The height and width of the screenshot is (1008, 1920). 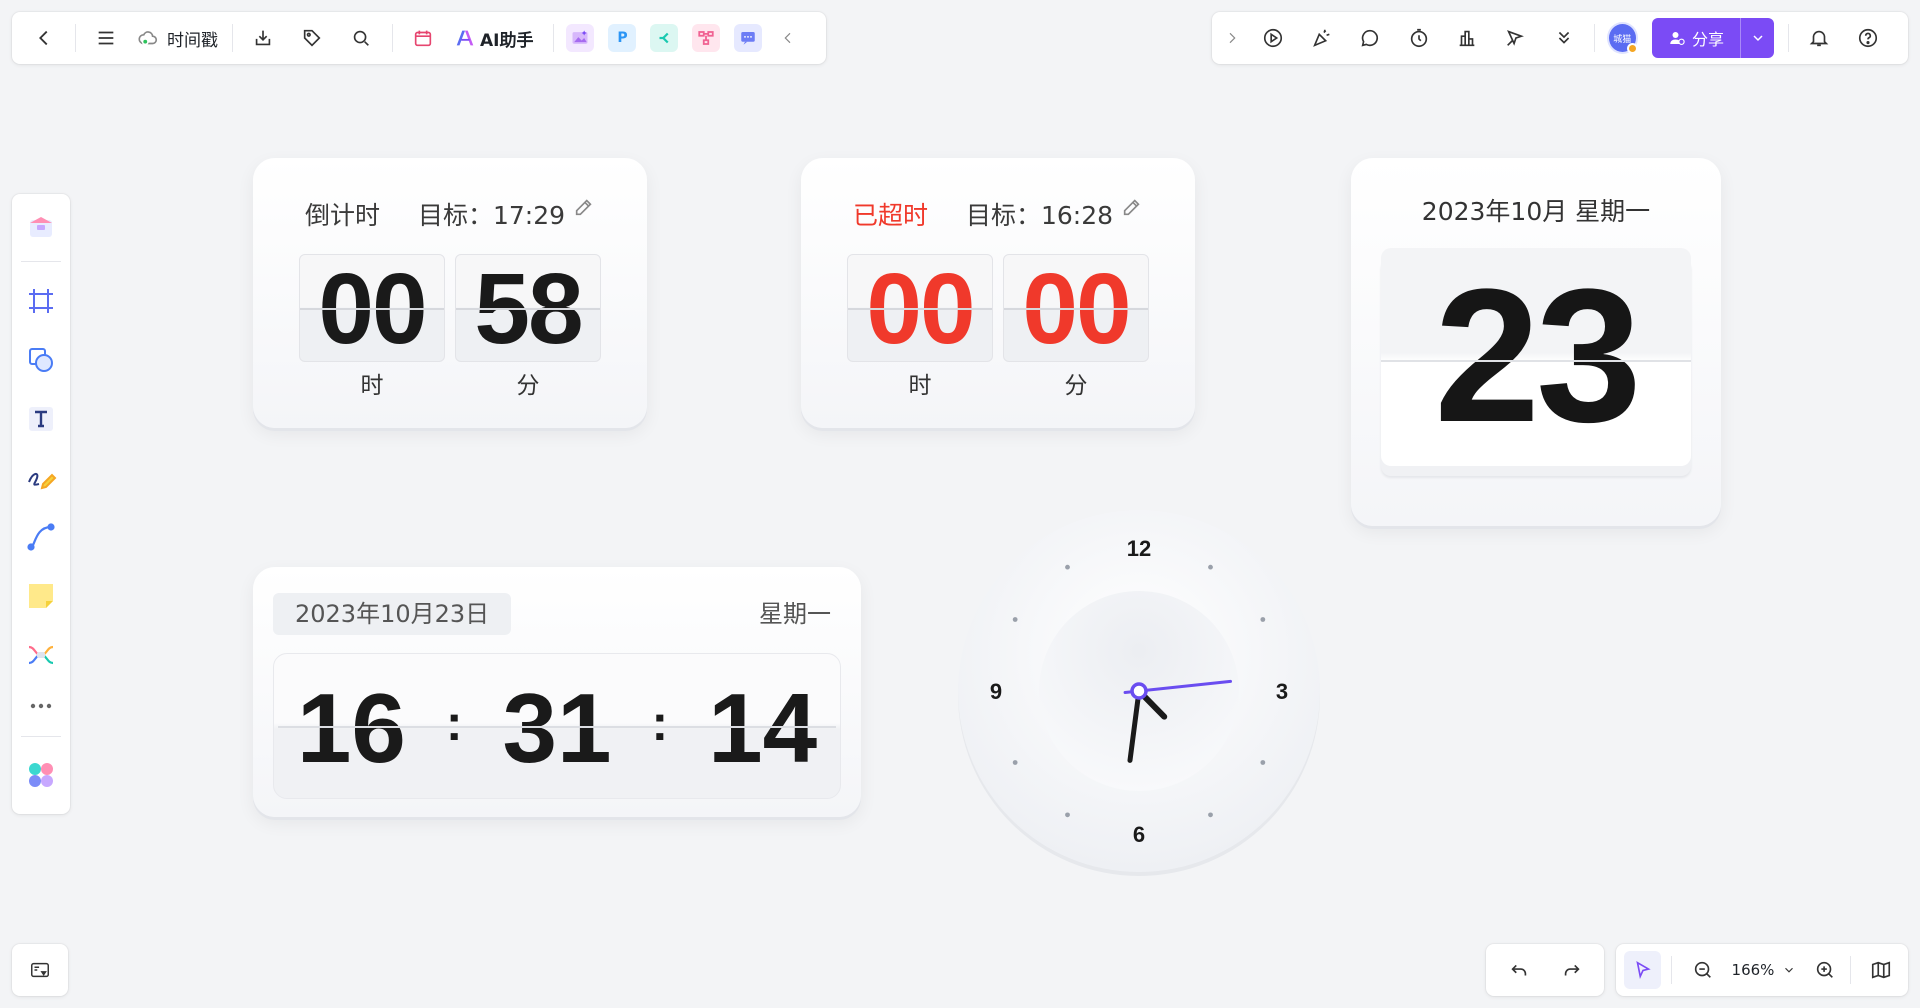 What do you see at coordinates (1039, 215) in the screenshot?
I see `overtime-target: 目标：16:28` at bounding box center [1039, 215].